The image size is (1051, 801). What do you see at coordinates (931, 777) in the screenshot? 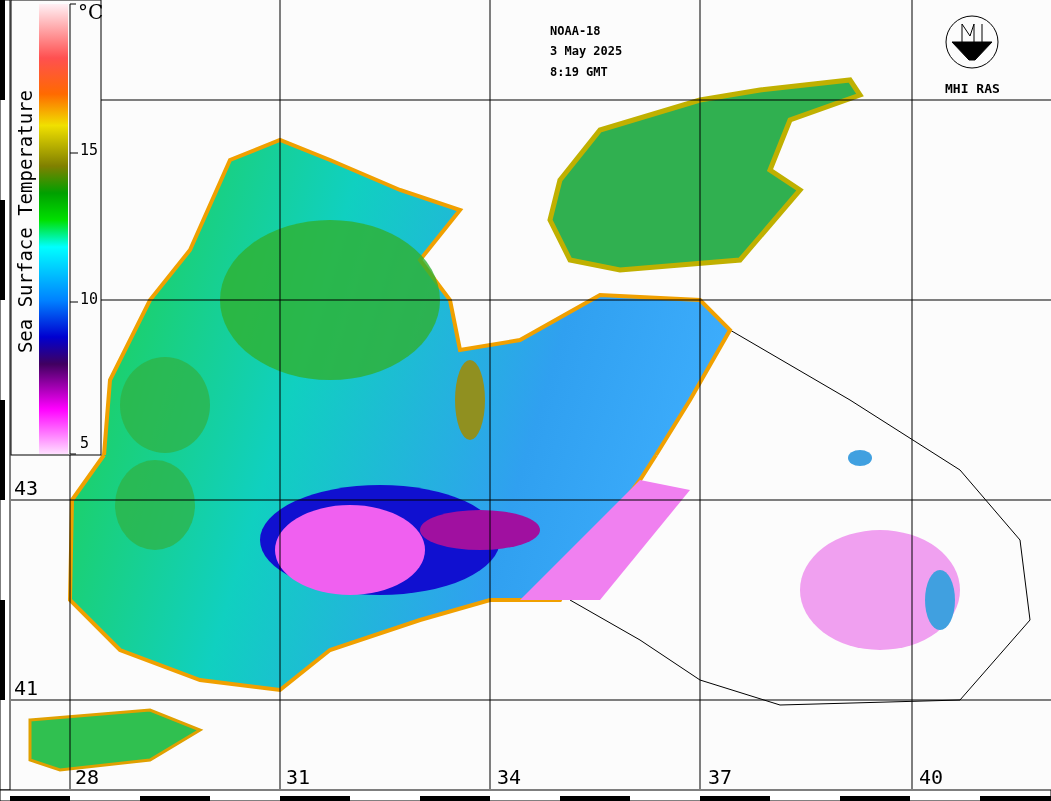
I see `longitude-label: 40` at bounding box center [931, 777].